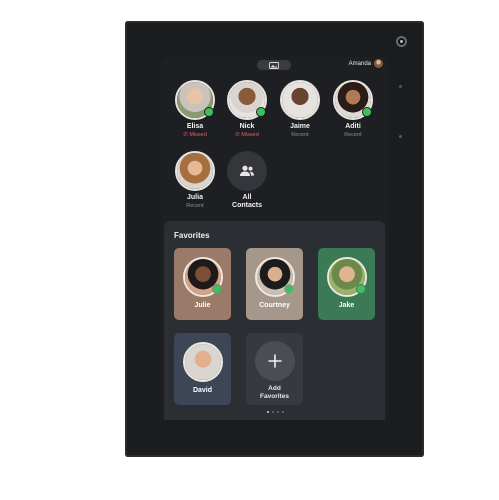 This screenshot has width=499, height=500. I want to click on plus-icon, so click(274, 361).